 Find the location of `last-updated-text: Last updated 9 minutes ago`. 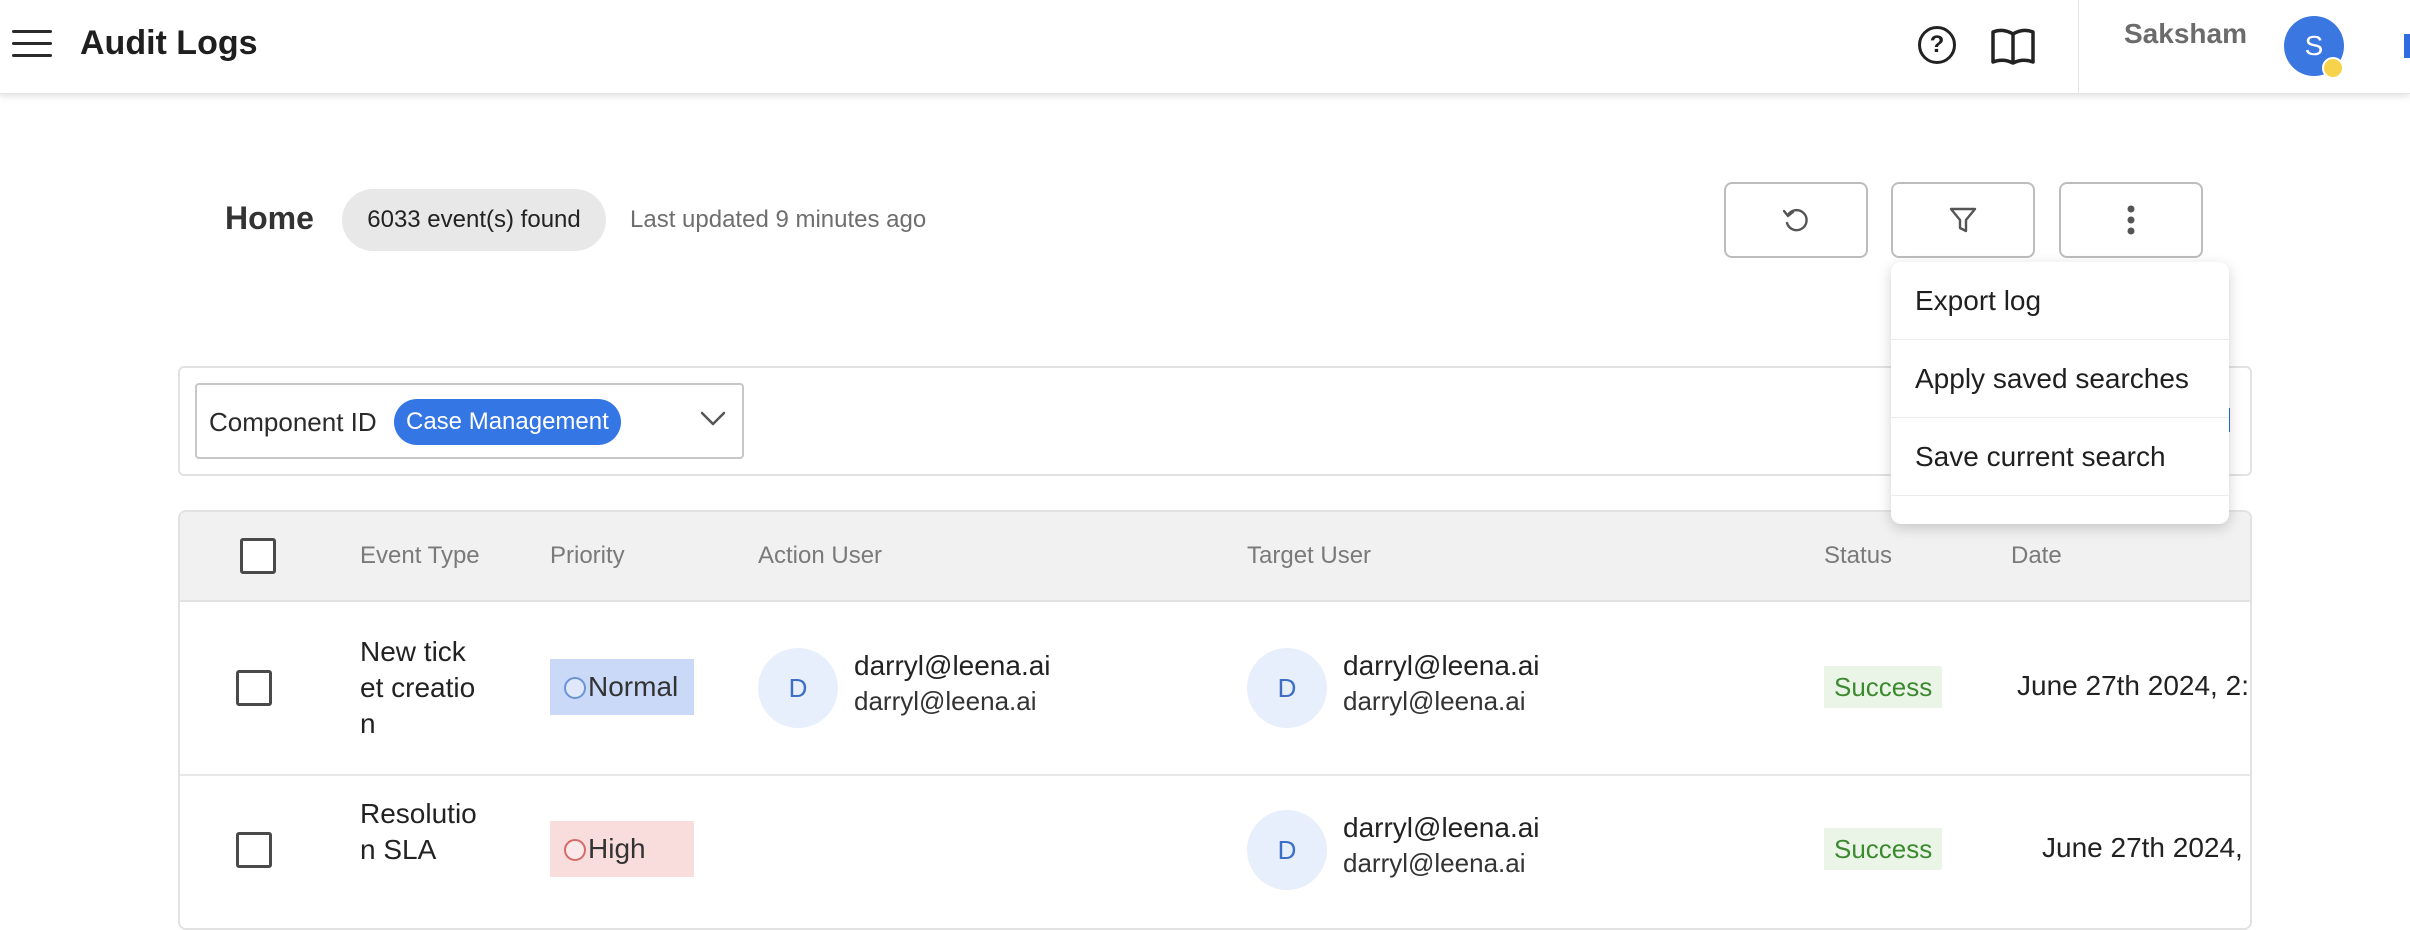

last-updated-text: Last updated 9 minutes ago is located at coordinates (778, 219).